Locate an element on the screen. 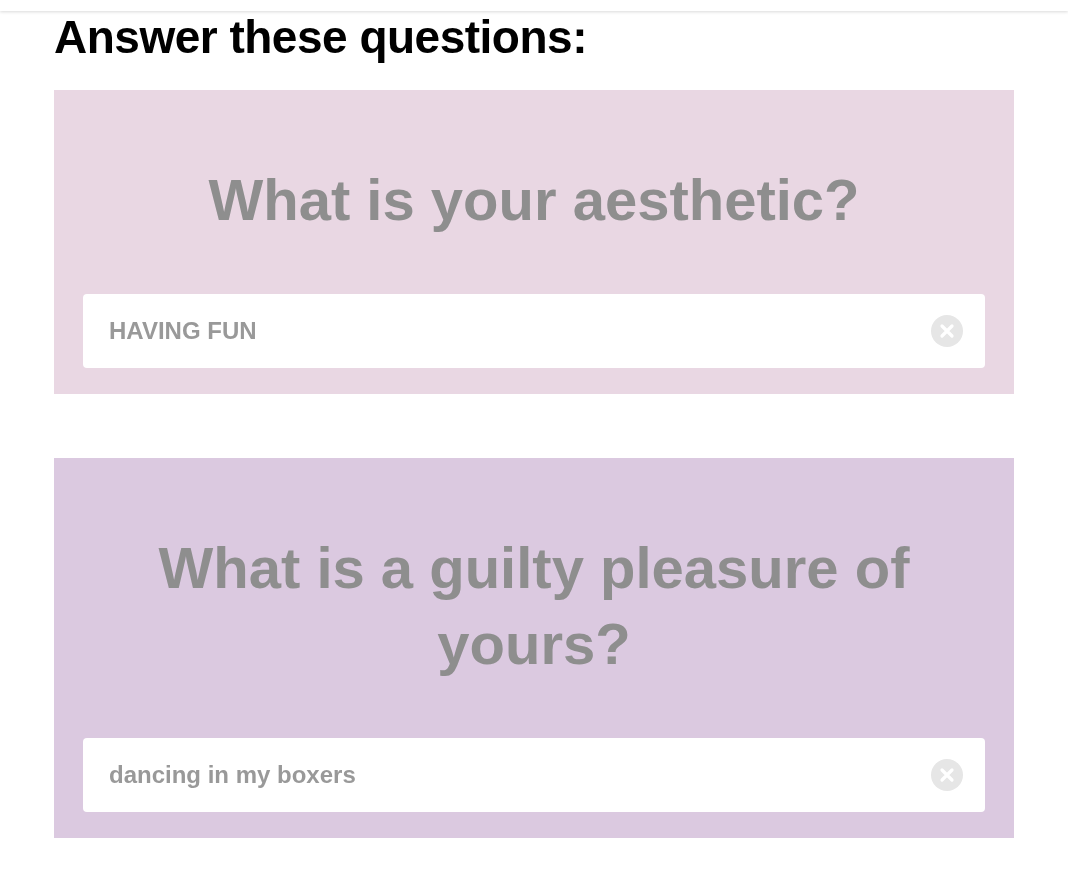 The image size is (1068, 872). answer-field: HAVING FUN is located at coordinates (534, 331).